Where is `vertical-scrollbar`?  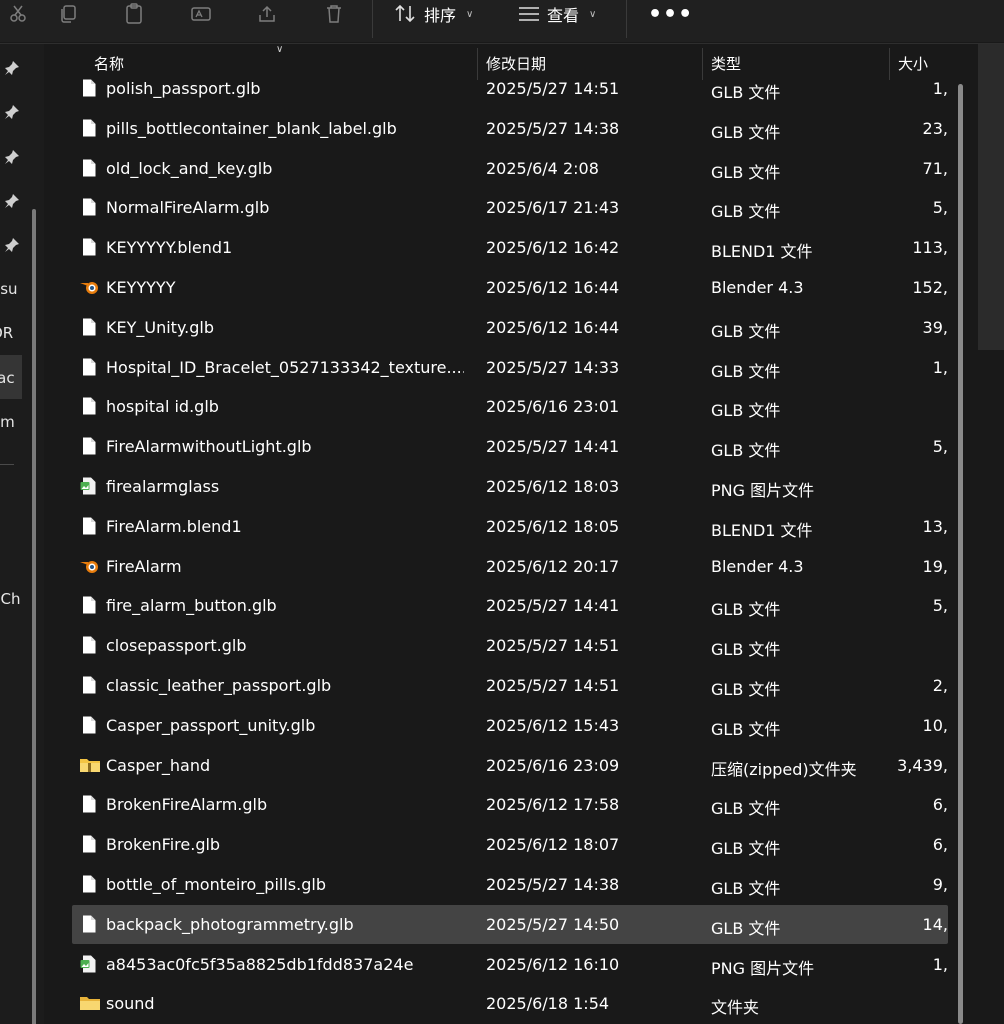
vertical-scrollbar is located at coordinates (960, 554).